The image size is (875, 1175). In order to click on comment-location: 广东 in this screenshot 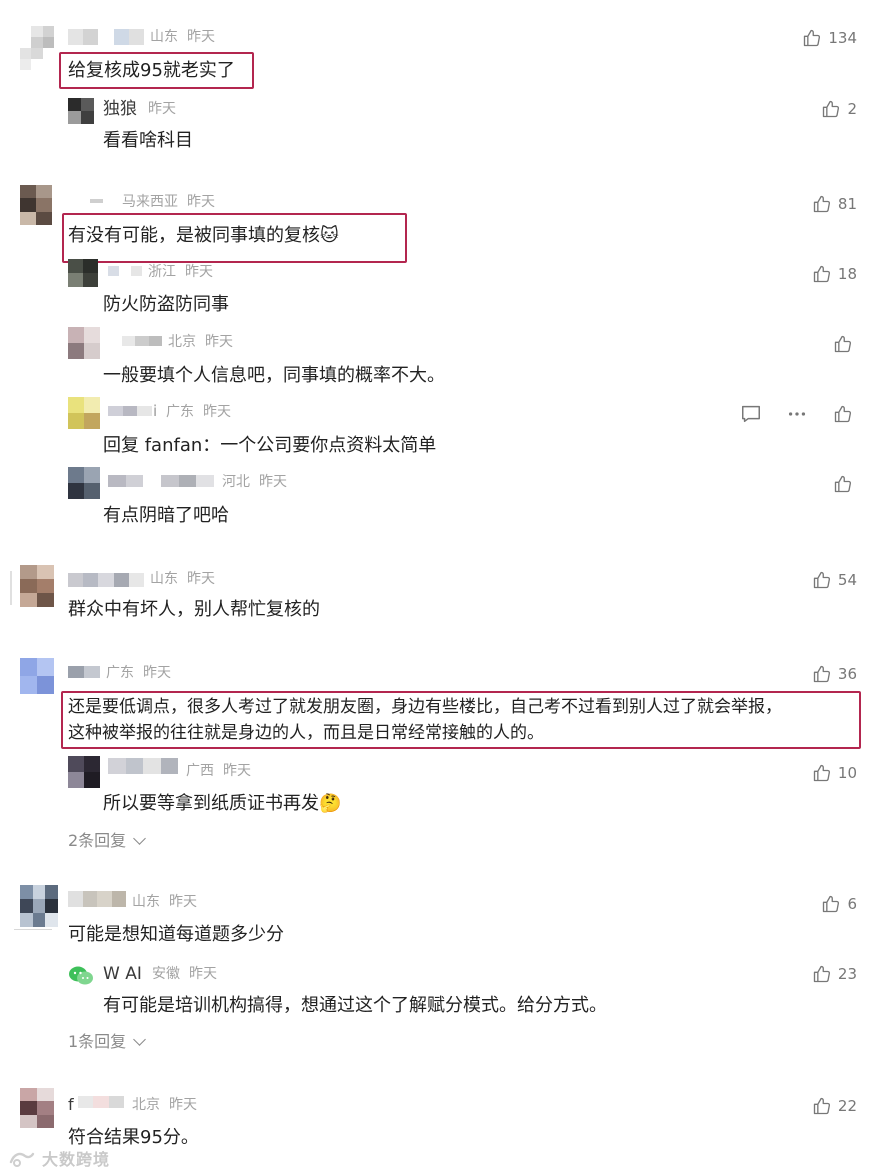, I will do `click(120, 673)`.